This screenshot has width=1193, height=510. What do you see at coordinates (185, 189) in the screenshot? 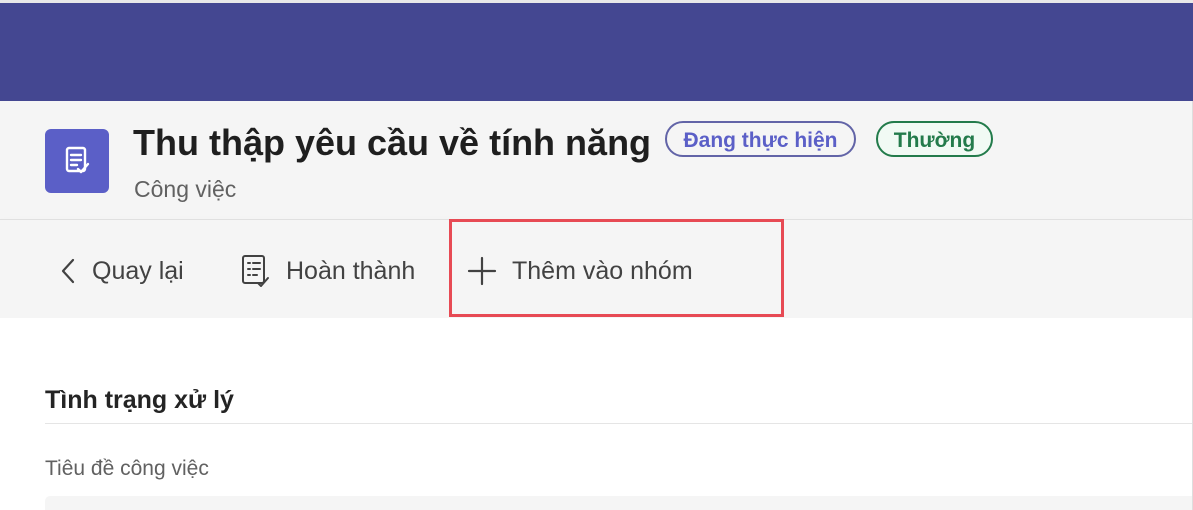
I see `task-subtitle: Công việc` at bounding box center [185, 189].